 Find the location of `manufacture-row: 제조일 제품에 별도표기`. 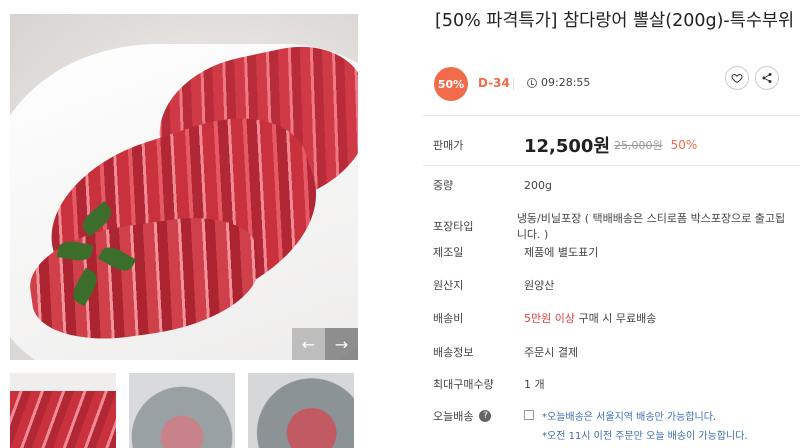

manufacture-row: 제조일 제품에 별도표기 is located at coordinates (613, 252).